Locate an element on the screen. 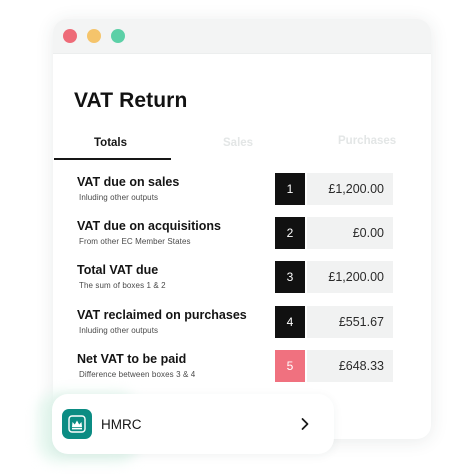 This screenshot has height=474, width=474. box-value: £648.33 is located at coordinates (350, 366).